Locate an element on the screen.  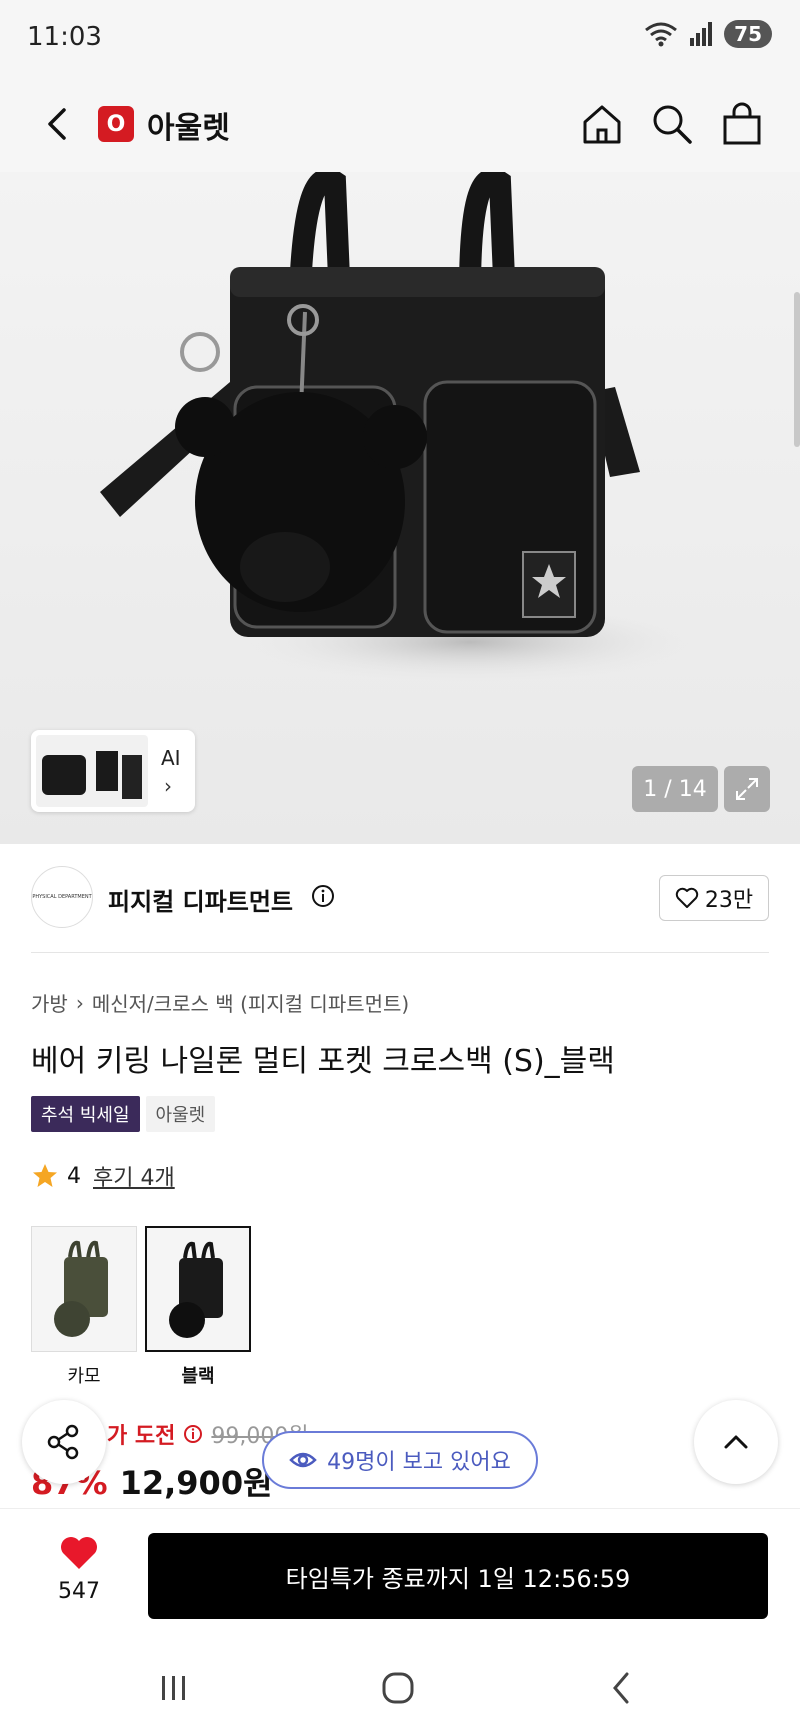
back-nav-button is located at coordinates (622, 1688).